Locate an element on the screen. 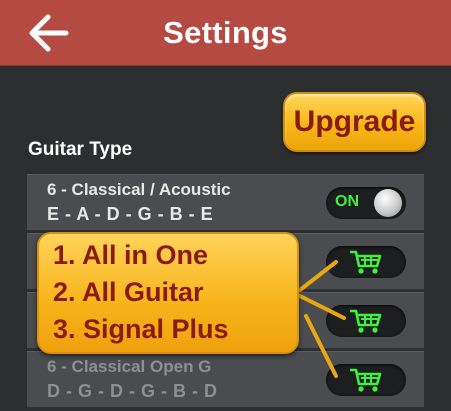 This screenshot has height=411, width=451. callout-item: 1. All in One is located at coordinates (131, 255).